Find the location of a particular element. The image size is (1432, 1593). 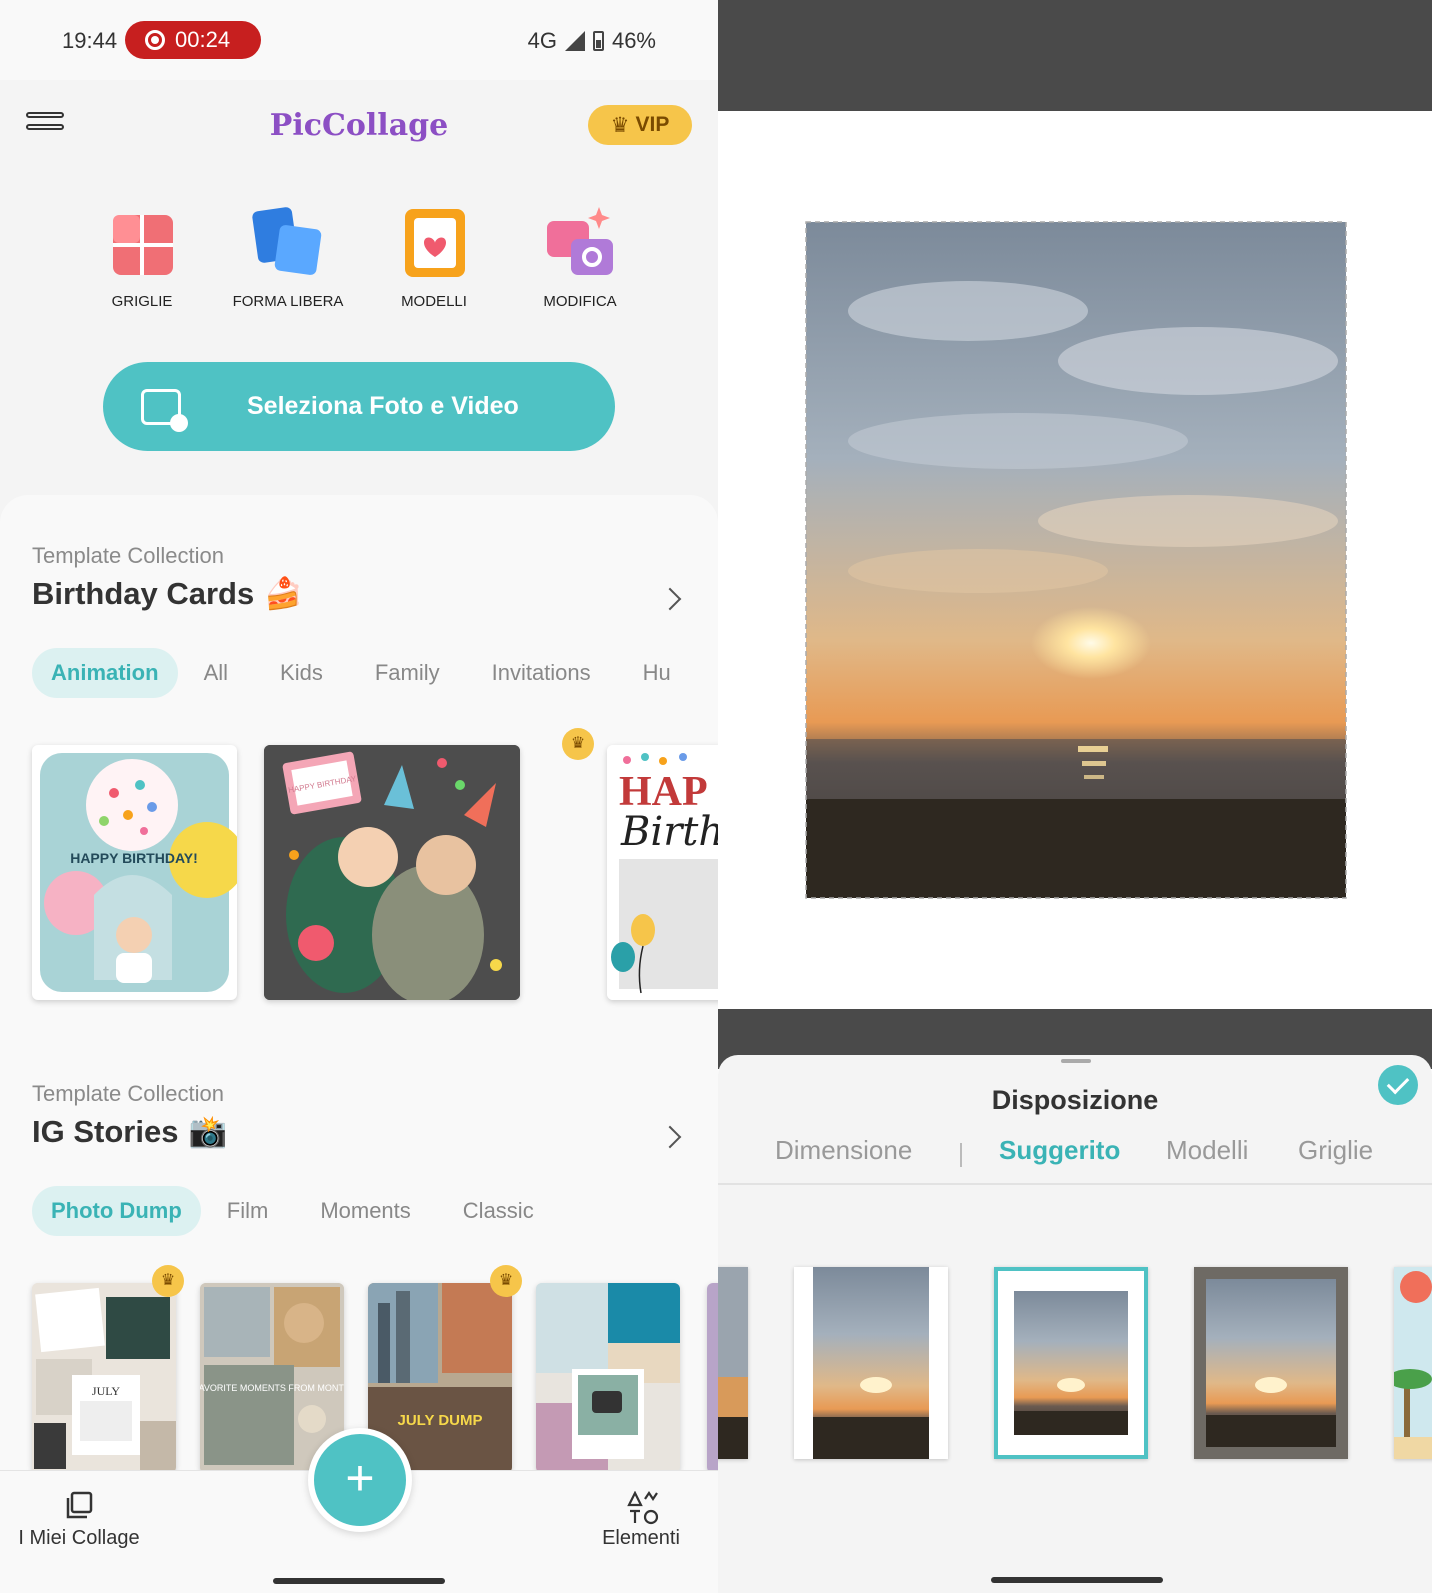

templates-icon is located at coordinates (434, 242).